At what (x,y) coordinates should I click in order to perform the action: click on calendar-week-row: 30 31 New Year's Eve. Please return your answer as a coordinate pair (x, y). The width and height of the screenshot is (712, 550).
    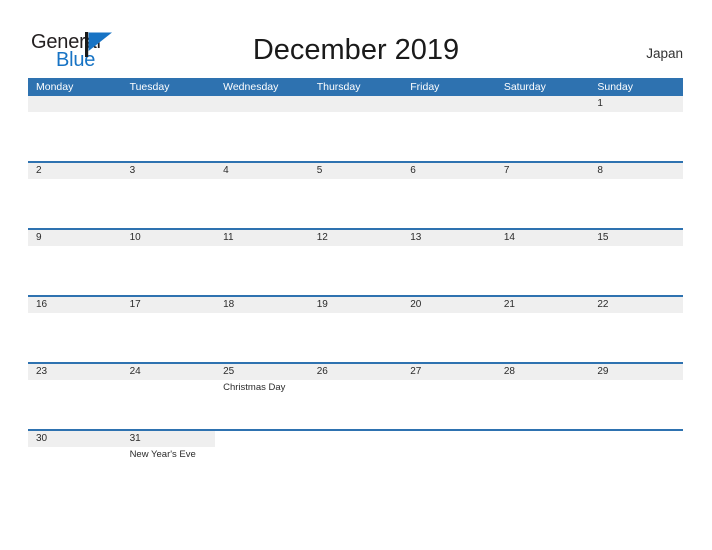
    Looking at the image, I should click on (355, 464).